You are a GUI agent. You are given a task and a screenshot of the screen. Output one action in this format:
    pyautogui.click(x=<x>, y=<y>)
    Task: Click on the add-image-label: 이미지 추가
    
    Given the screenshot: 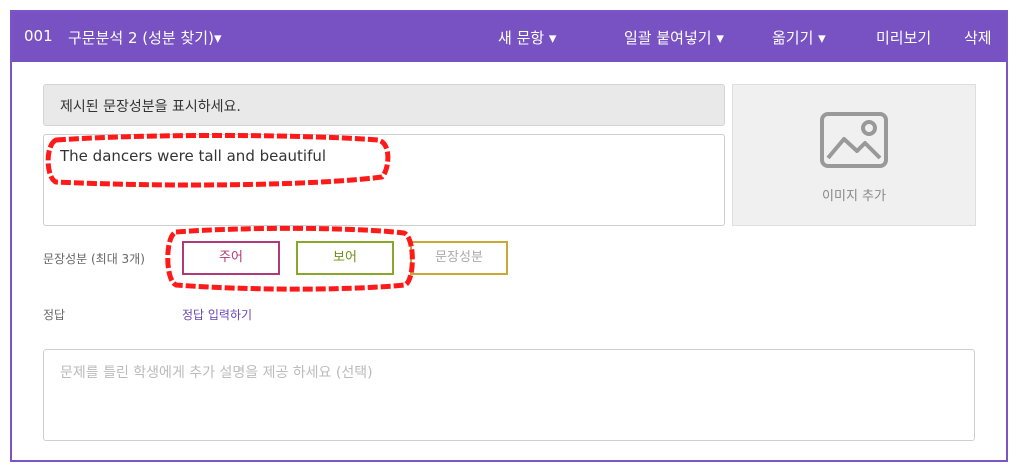 What is the action you would take?
    pyautogui.click(x=854, y=196)
    